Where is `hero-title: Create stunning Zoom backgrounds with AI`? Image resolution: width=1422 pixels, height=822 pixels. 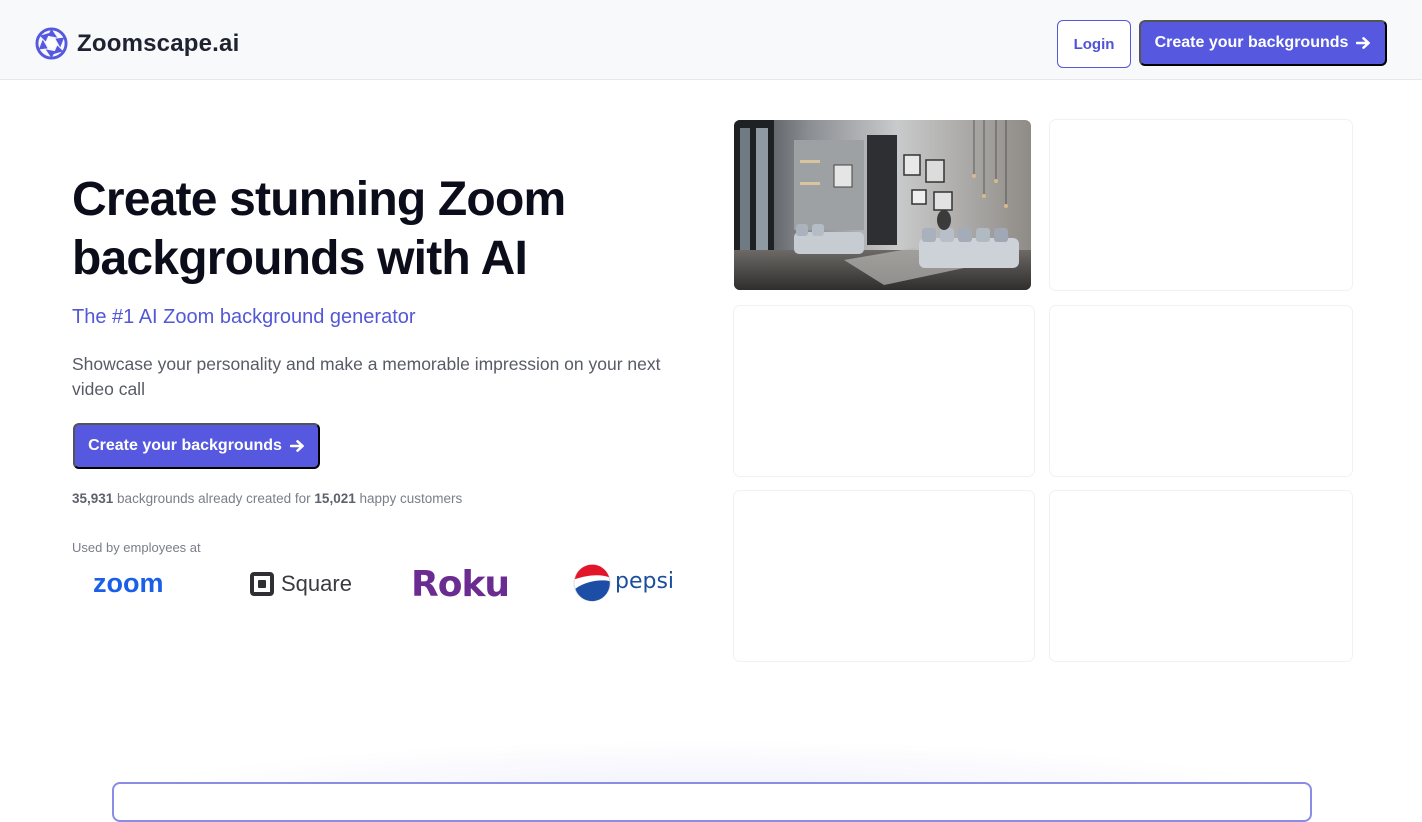 hero-title: Create stunning Zoom backgrounds with AI is located at coordinates (382, 229).